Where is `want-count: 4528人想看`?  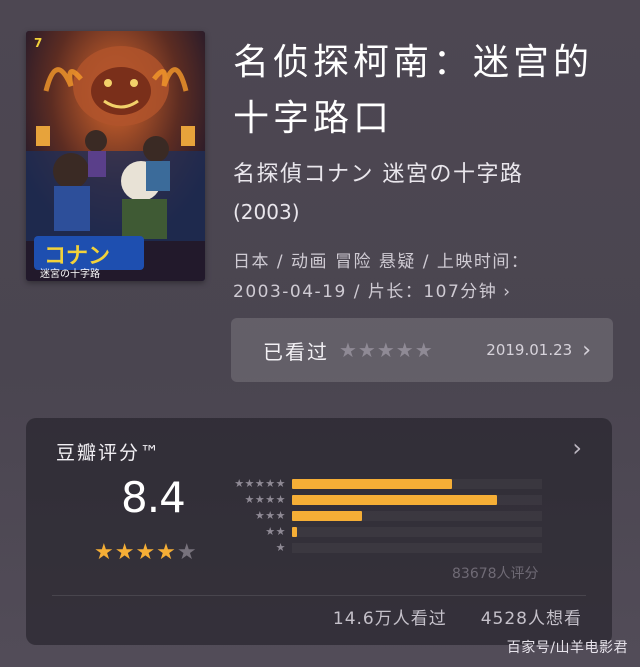
want-count: 4528人想看 is located at coordinates (531, 619).